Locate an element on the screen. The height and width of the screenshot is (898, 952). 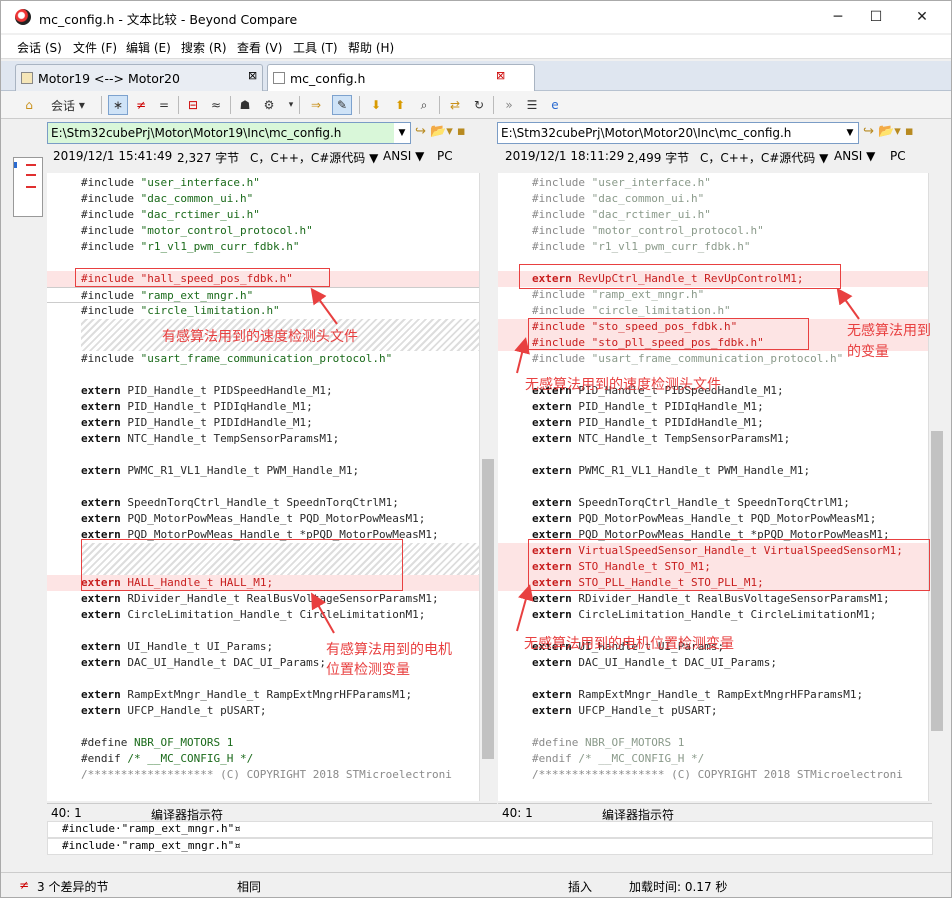
menu-view: 查看 (V) is located at coordinates (259, 47).